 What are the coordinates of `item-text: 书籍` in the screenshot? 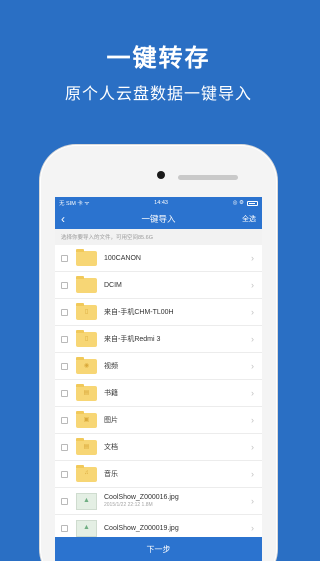 It's located at (177, 393).